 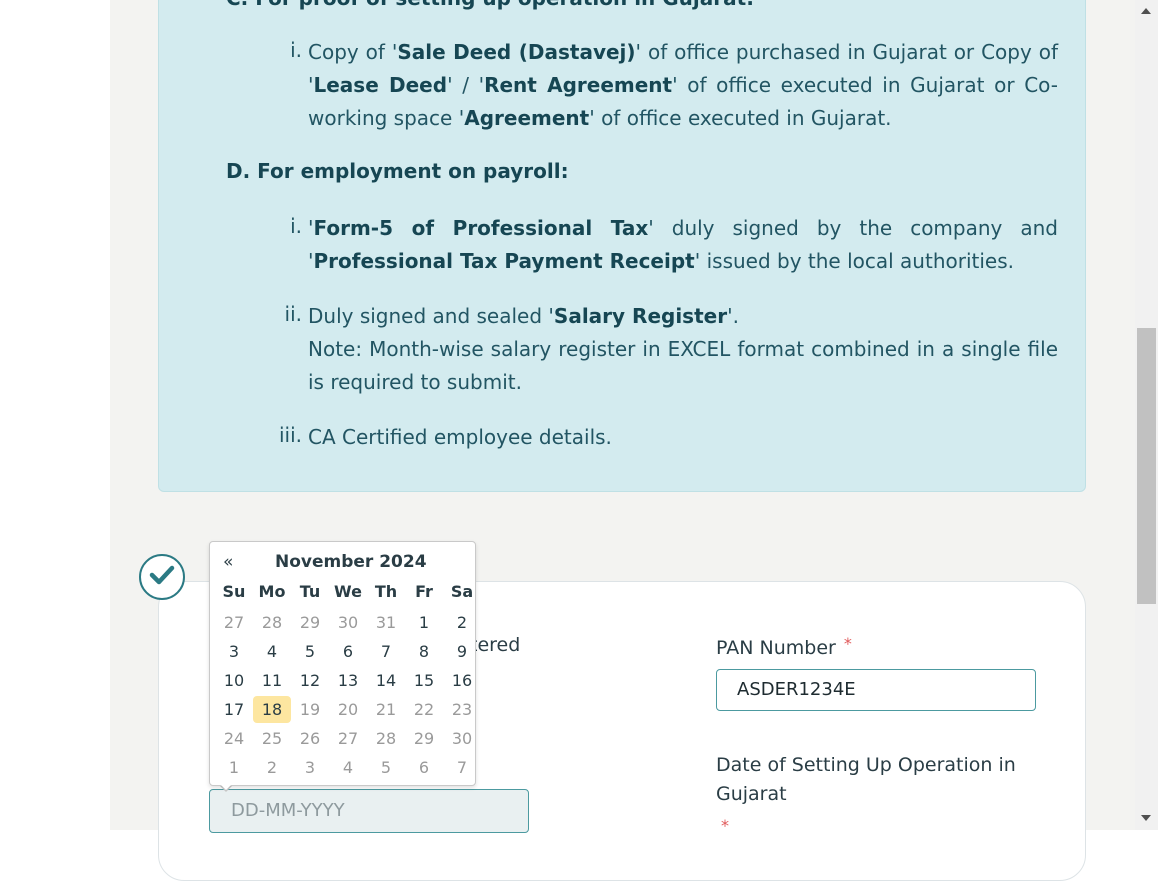 I want to click on calendar-day: 23, so click(x=462, y=709).